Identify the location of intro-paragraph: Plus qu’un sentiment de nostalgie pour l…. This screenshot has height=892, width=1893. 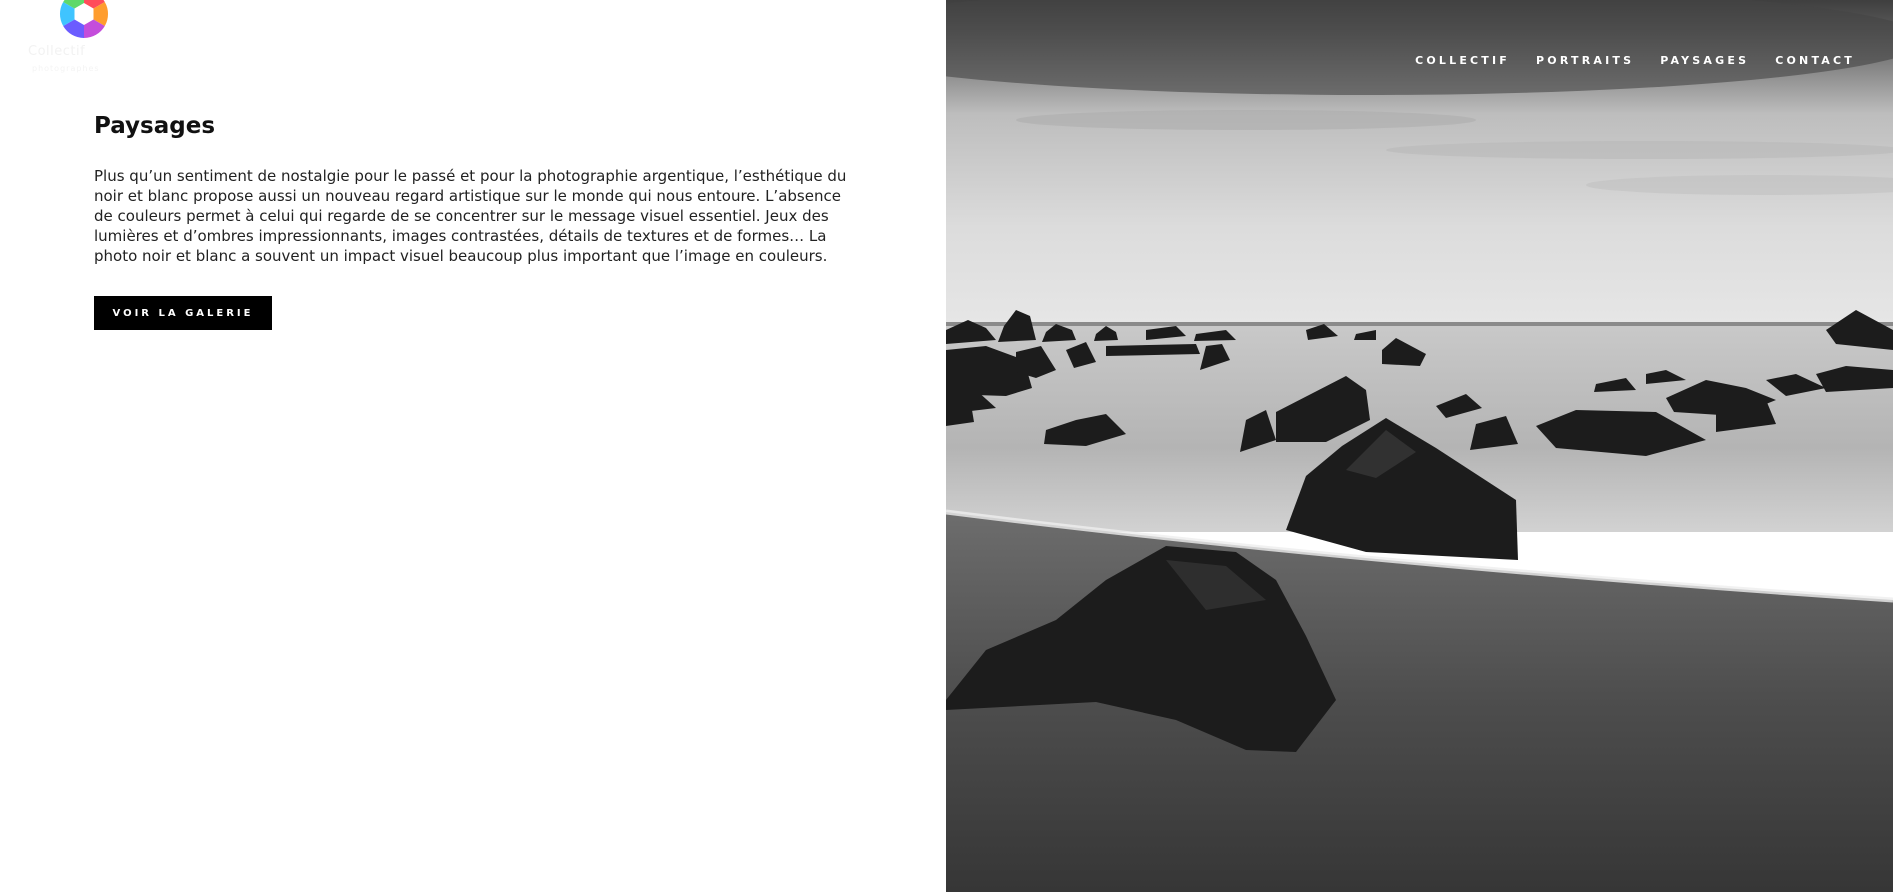
(470, 216).